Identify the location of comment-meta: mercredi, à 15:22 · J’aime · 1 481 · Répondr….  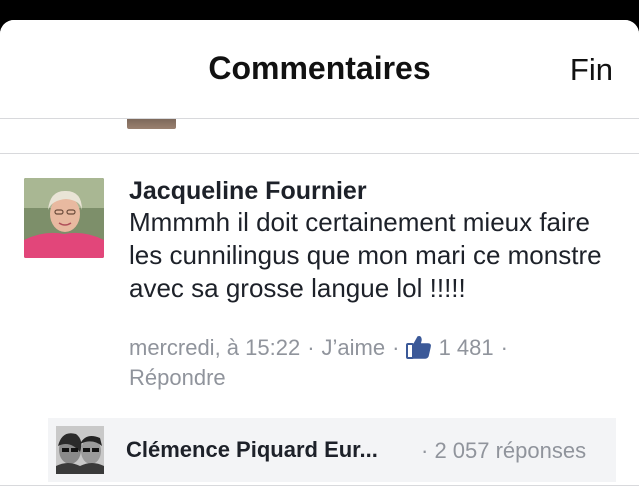
(369, 363).